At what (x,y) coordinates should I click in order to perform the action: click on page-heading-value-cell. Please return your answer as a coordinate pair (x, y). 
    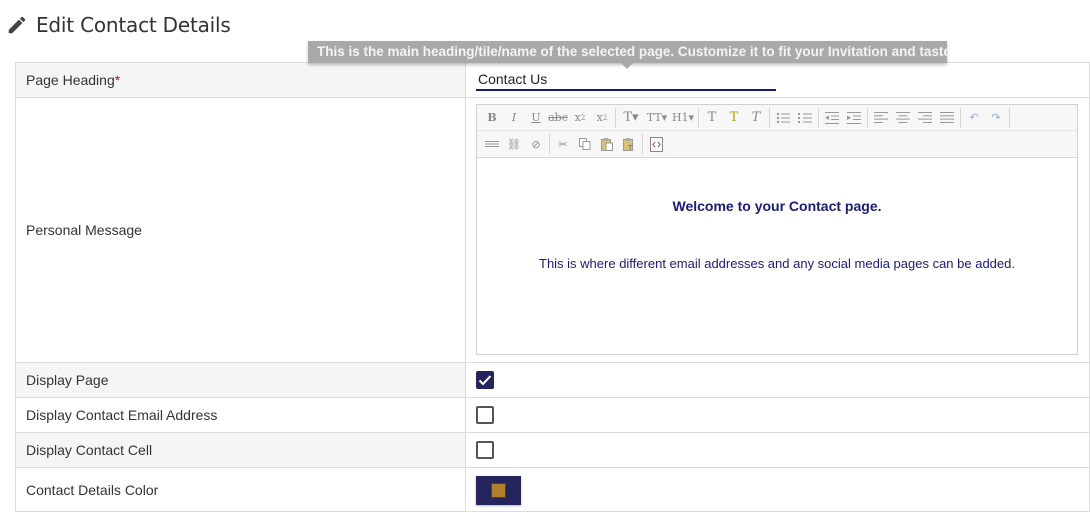
    Looking at the image, I should click on (777, 80).